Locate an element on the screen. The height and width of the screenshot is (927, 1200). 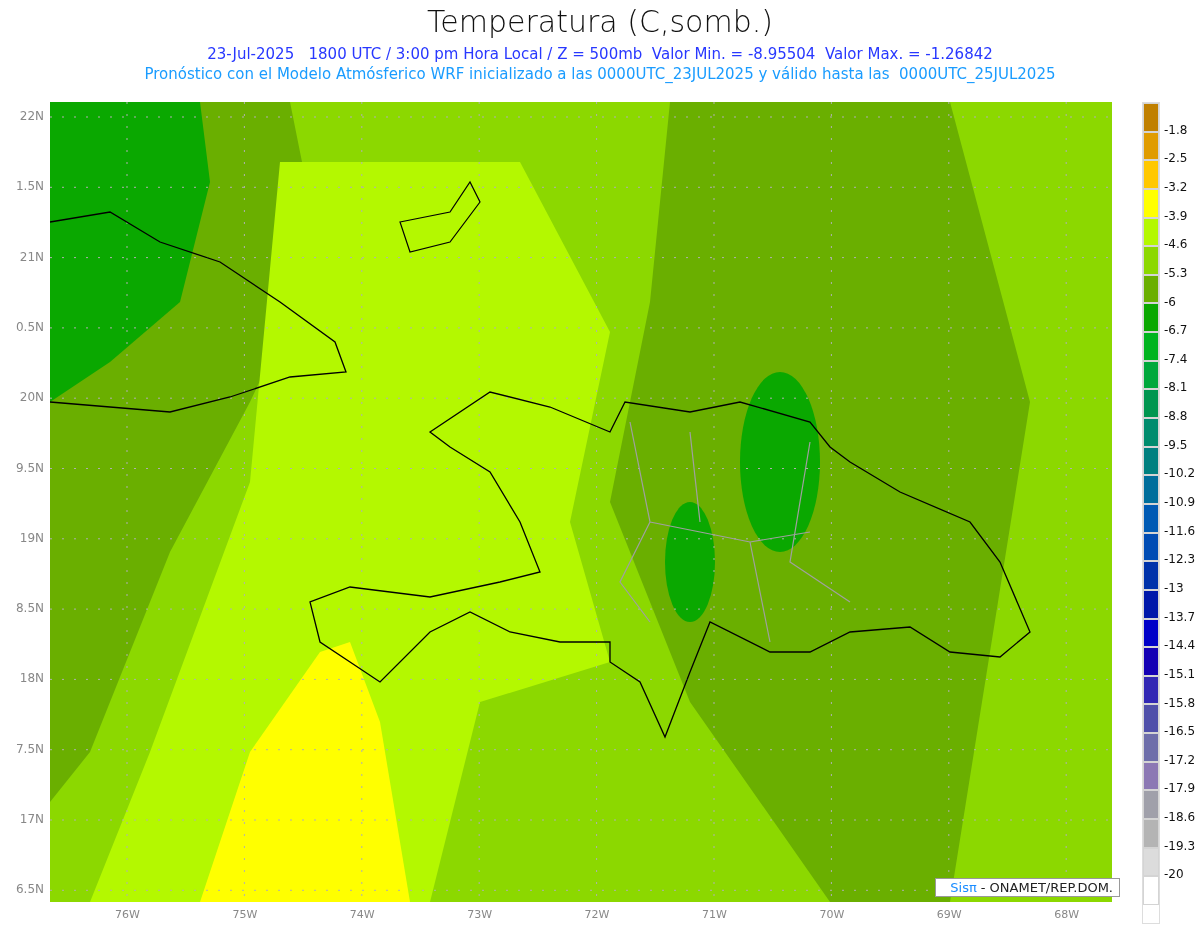
longitude-label: 73W is located at coordinates (480, 914).